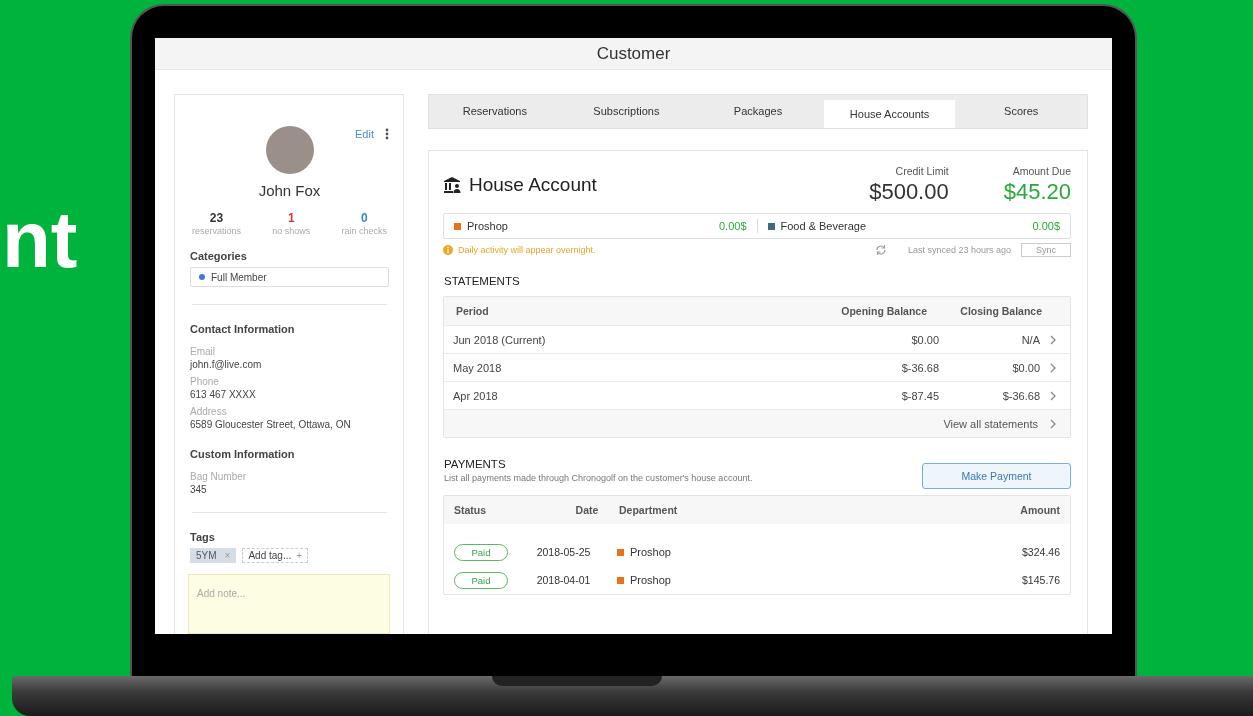 Image resolution: width=1253 pixels, height=716 pixels. I want to click on avatar, so click(289, 150).